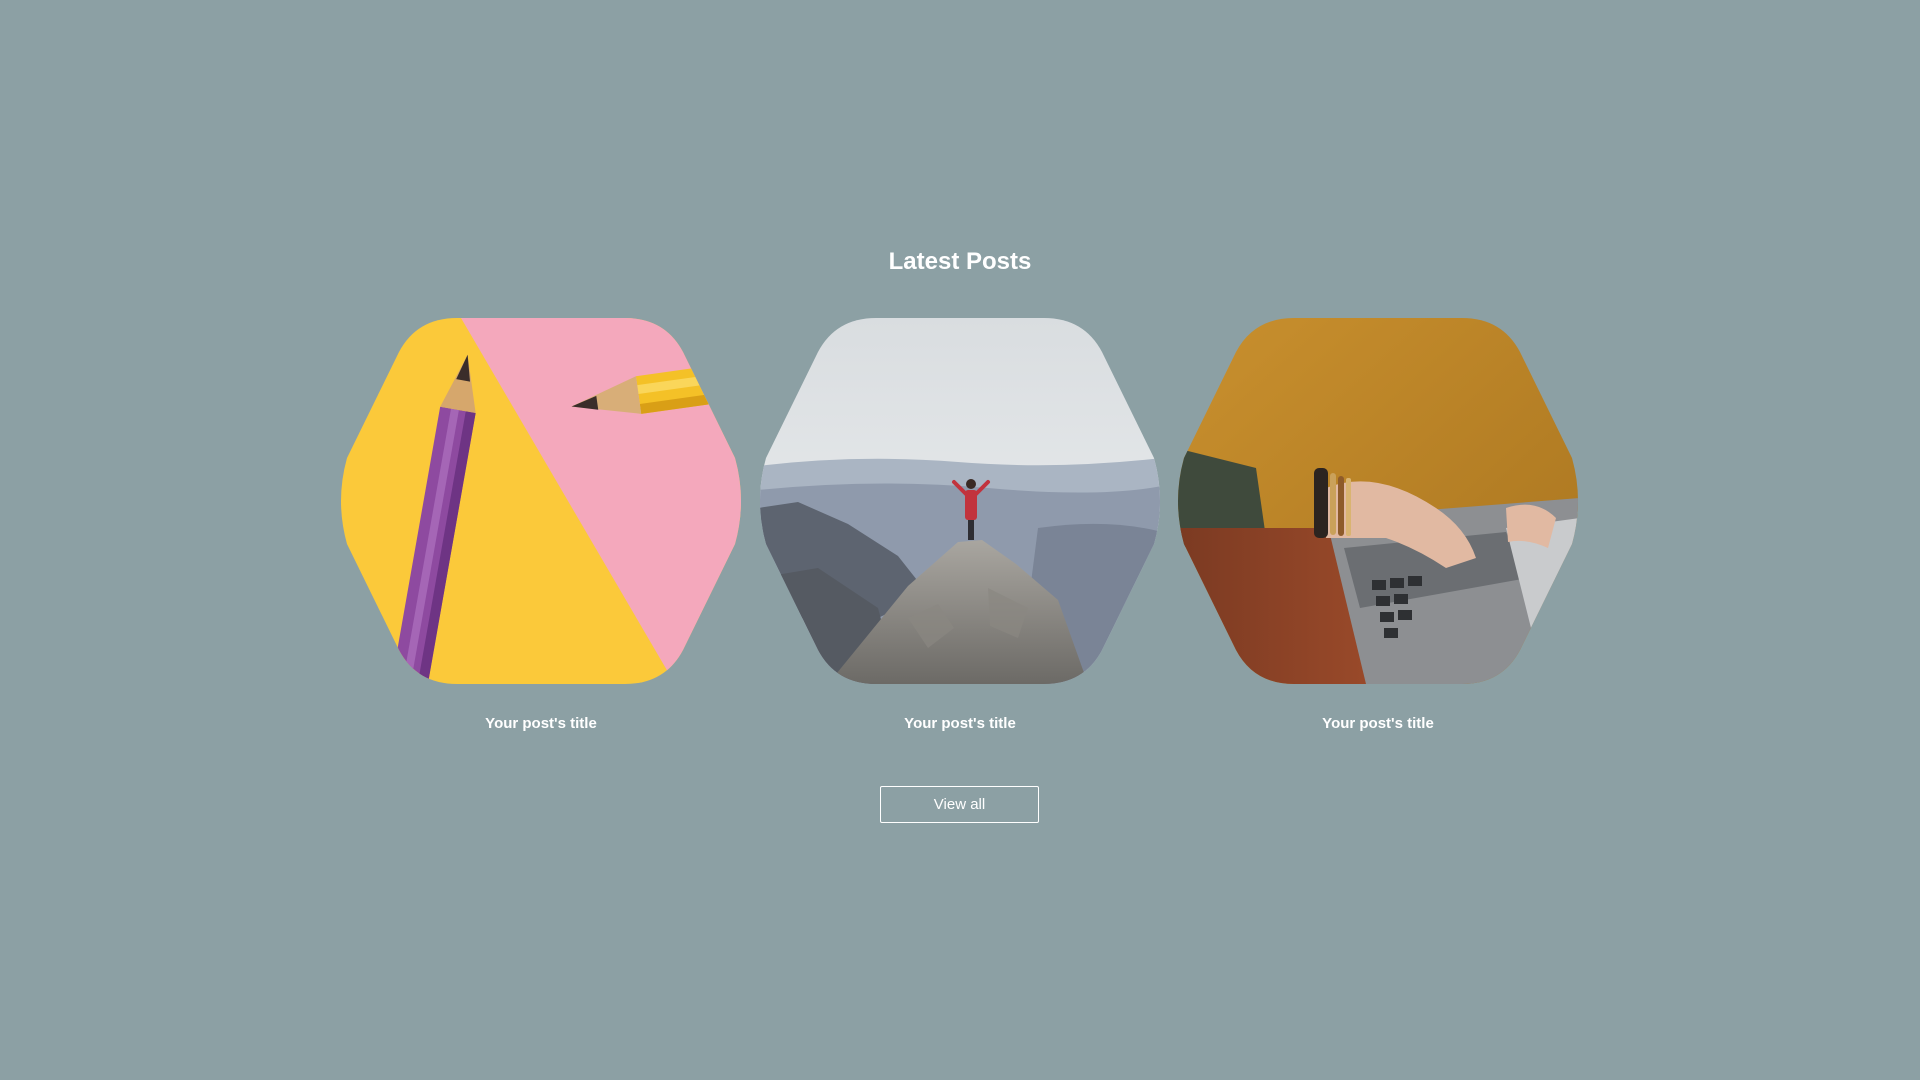  What do you see at coordinates (959, 804) in the screenshot?
I see `view-all-button: View all` at bounding box center [959, 804].